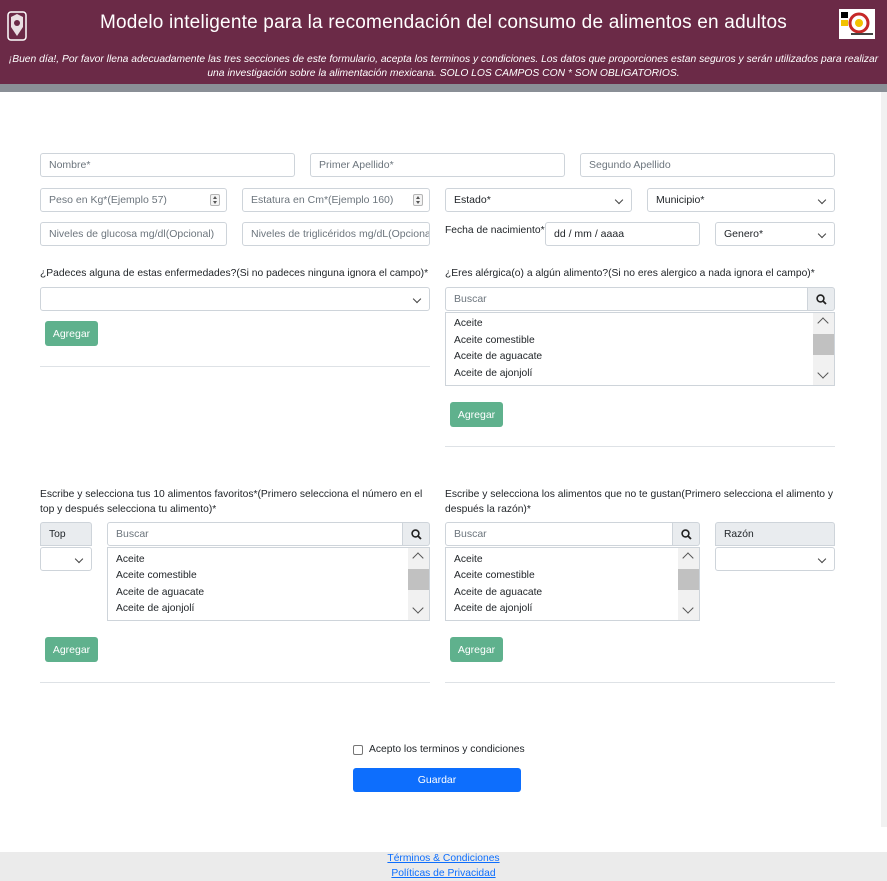 The width and height of the screenshot is (887, 881). Describe the element at coordinates (358, 750) in the screenshot. I see `terms-checkbox` at that location.